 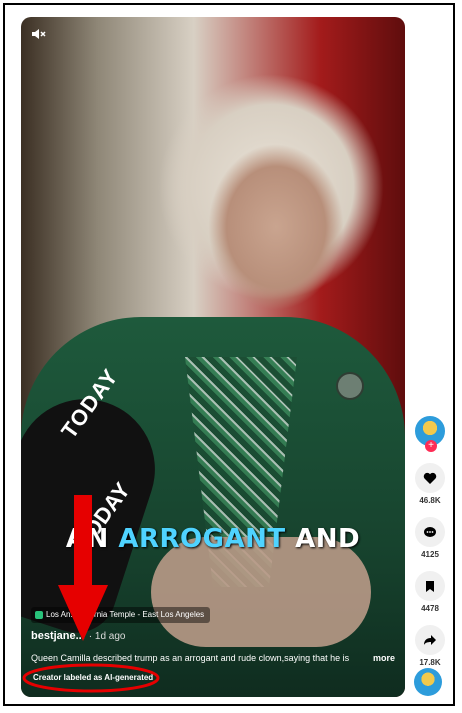 What do you see at coordinates (430, 554) in the screenshot?
I see `comment-count: 4125` at bounding box center [430, 554].